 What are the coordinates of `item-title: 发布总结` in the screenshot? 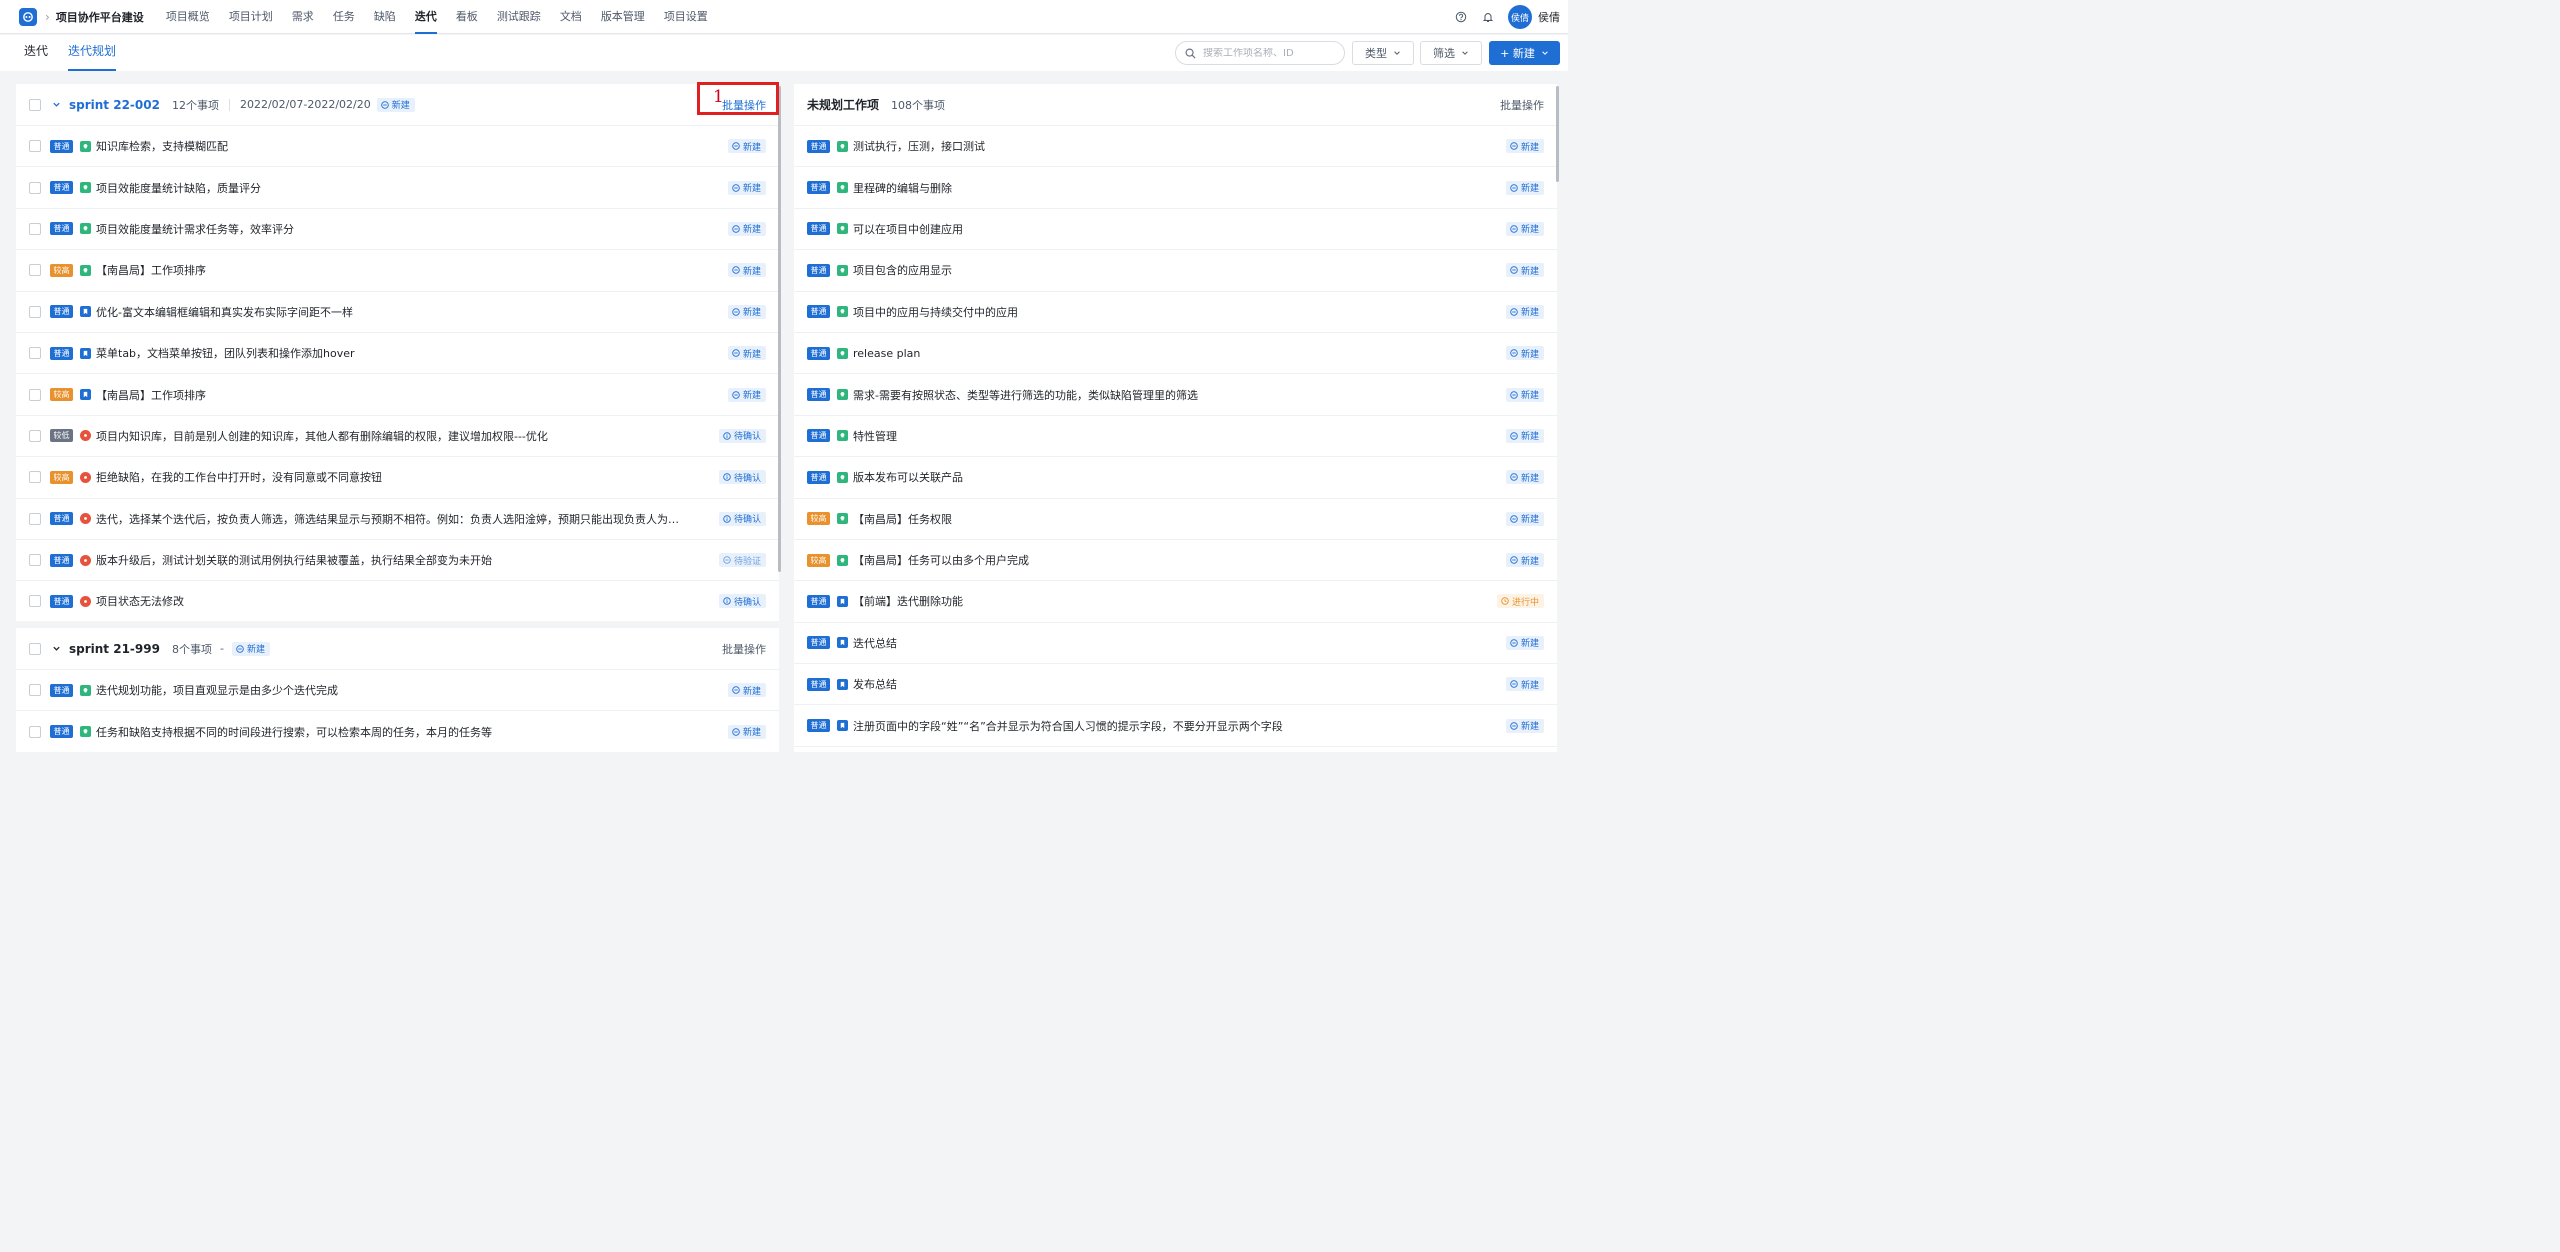 It's located at (875, 684).